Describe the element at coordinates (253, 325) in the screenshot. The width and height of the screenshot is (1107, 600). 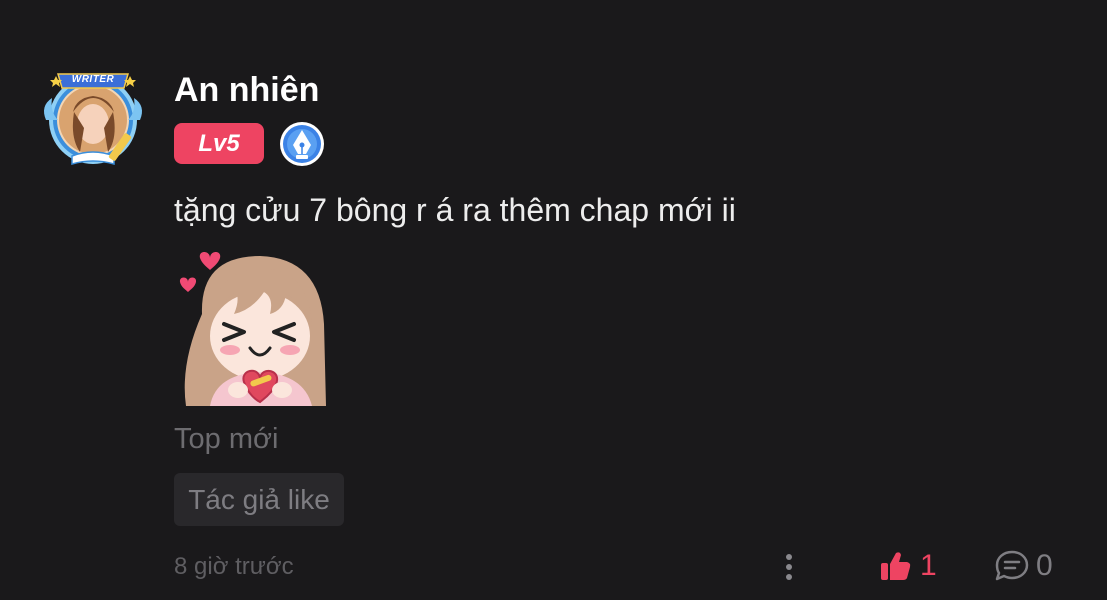
I see `girl-with-heart-sticker` at that location.